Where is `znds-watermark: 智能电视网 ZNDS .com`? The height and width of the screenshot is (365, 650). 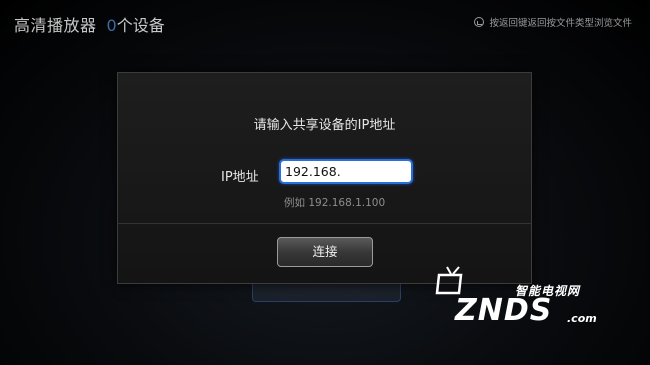
znds-watermark: 智能电视网 ZNDS .com is located at coordinates (535, 300).